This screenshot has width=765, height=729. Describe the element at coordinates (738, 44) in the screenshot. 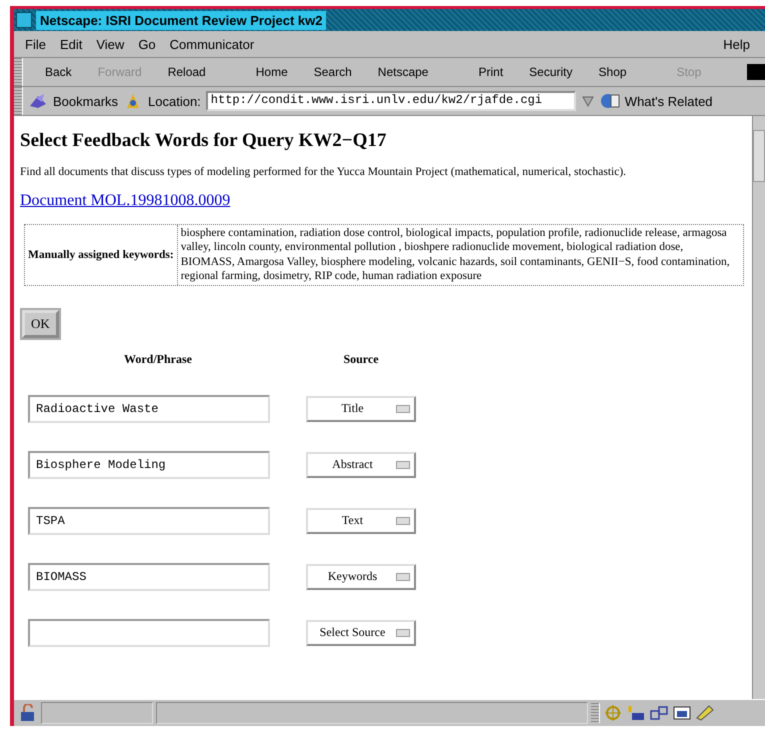

I see `menu-item: Help` at that location.